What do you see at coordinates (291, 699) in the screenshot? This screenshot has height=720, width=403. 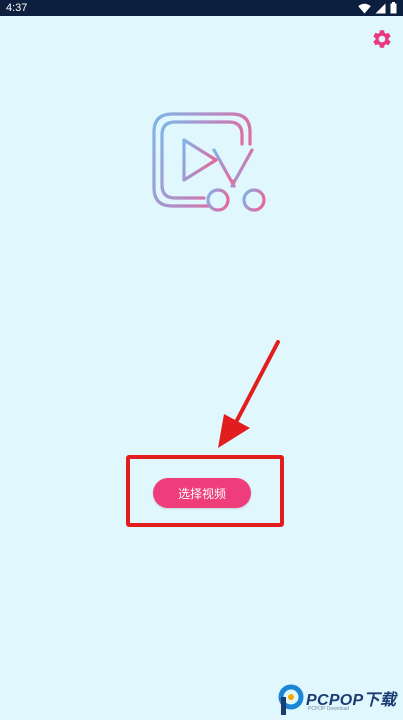 I see `pcpop-logo-icon` at bounding box center [291, 699].